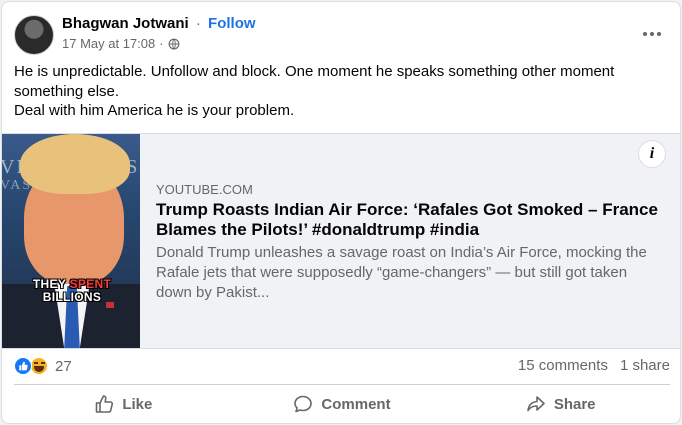 The height and width of the screenshot is (425, 682). What do you see at coordinates (645, 365) in the screenshot?
I see `shares-count: 1 share` at bounding box center [645, 365].